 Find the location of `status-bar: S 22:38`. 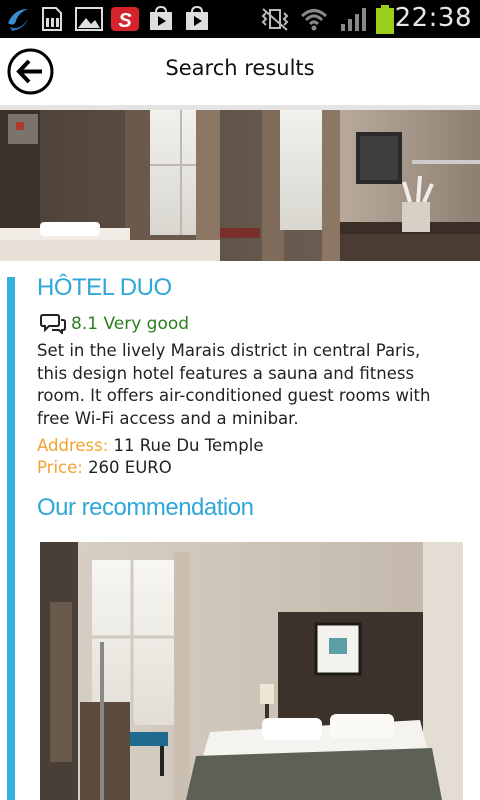

status-bar: S 22:38 is located at coordinates (240, 19).